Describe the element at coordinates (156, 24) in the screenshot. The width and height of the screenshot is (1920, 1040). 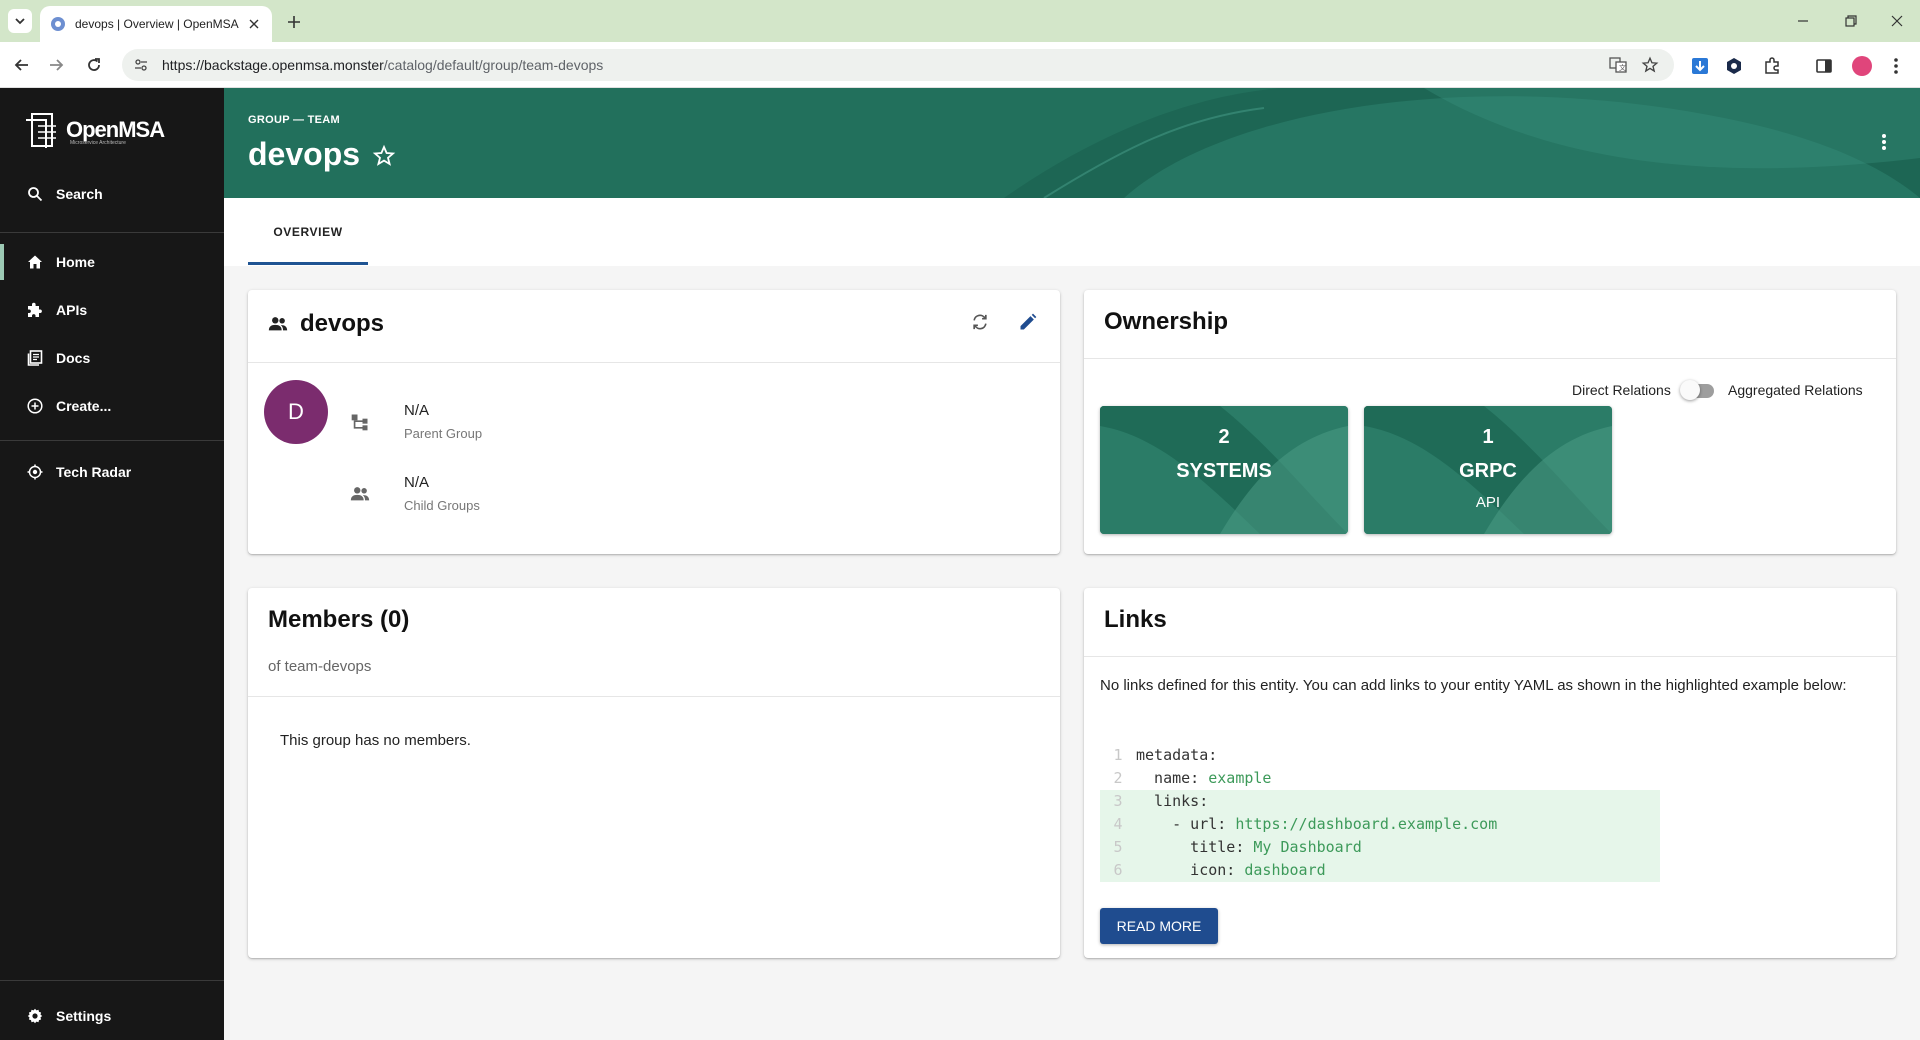
I see `browser-tab-active: devops | Overview | OpenMSA` at that location.